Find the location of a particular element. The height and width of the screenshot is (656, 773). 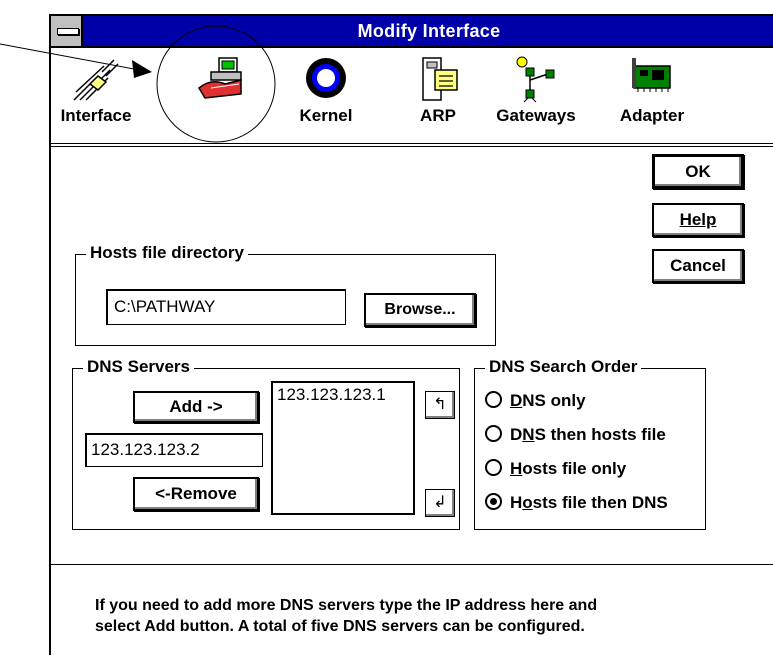

toolbar-item-gateways: Gateways is located at coordinates (536, 98).